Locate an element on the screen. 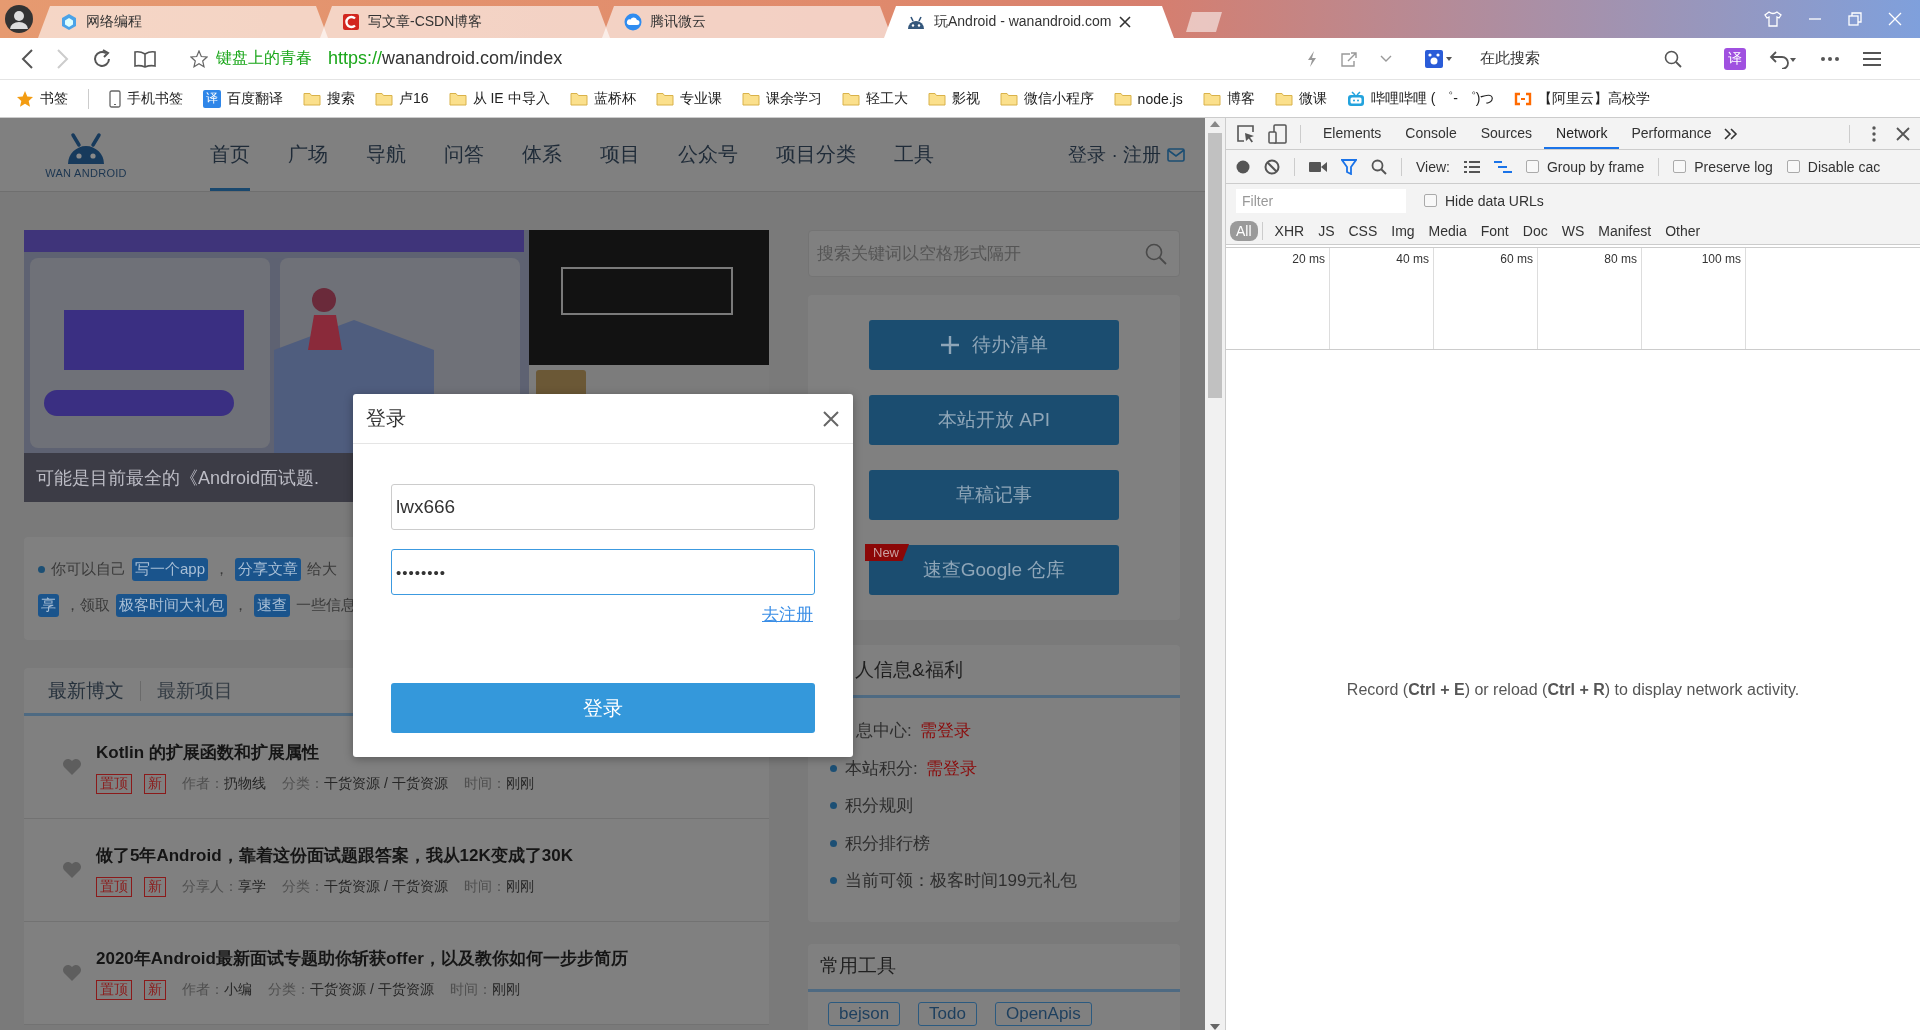 This screenshot has width=1920, height=1030. bookmark: 卢16 is located at coordinates (414, 98).